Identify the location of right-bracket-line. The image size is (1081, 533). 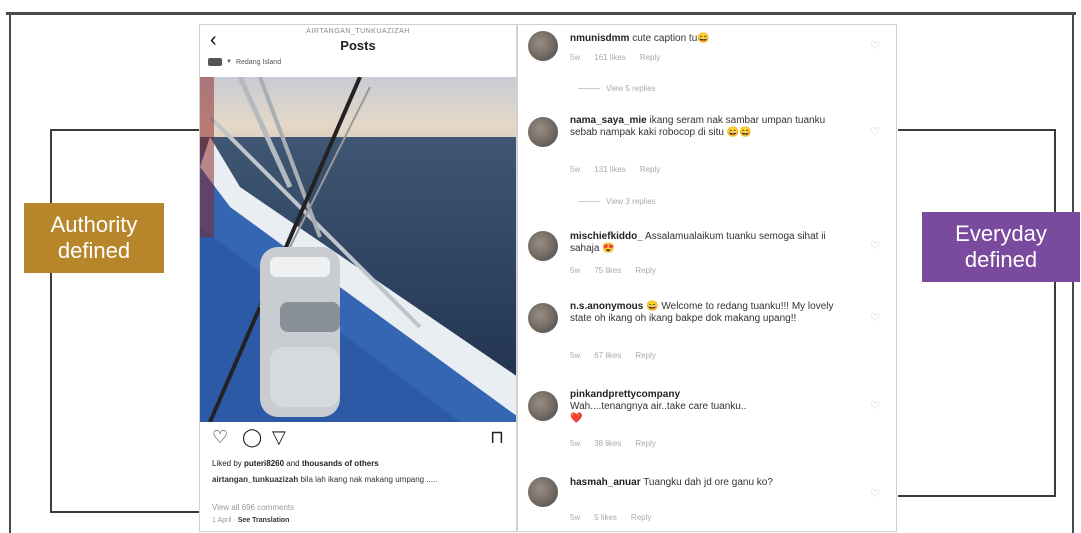
(977, 313).